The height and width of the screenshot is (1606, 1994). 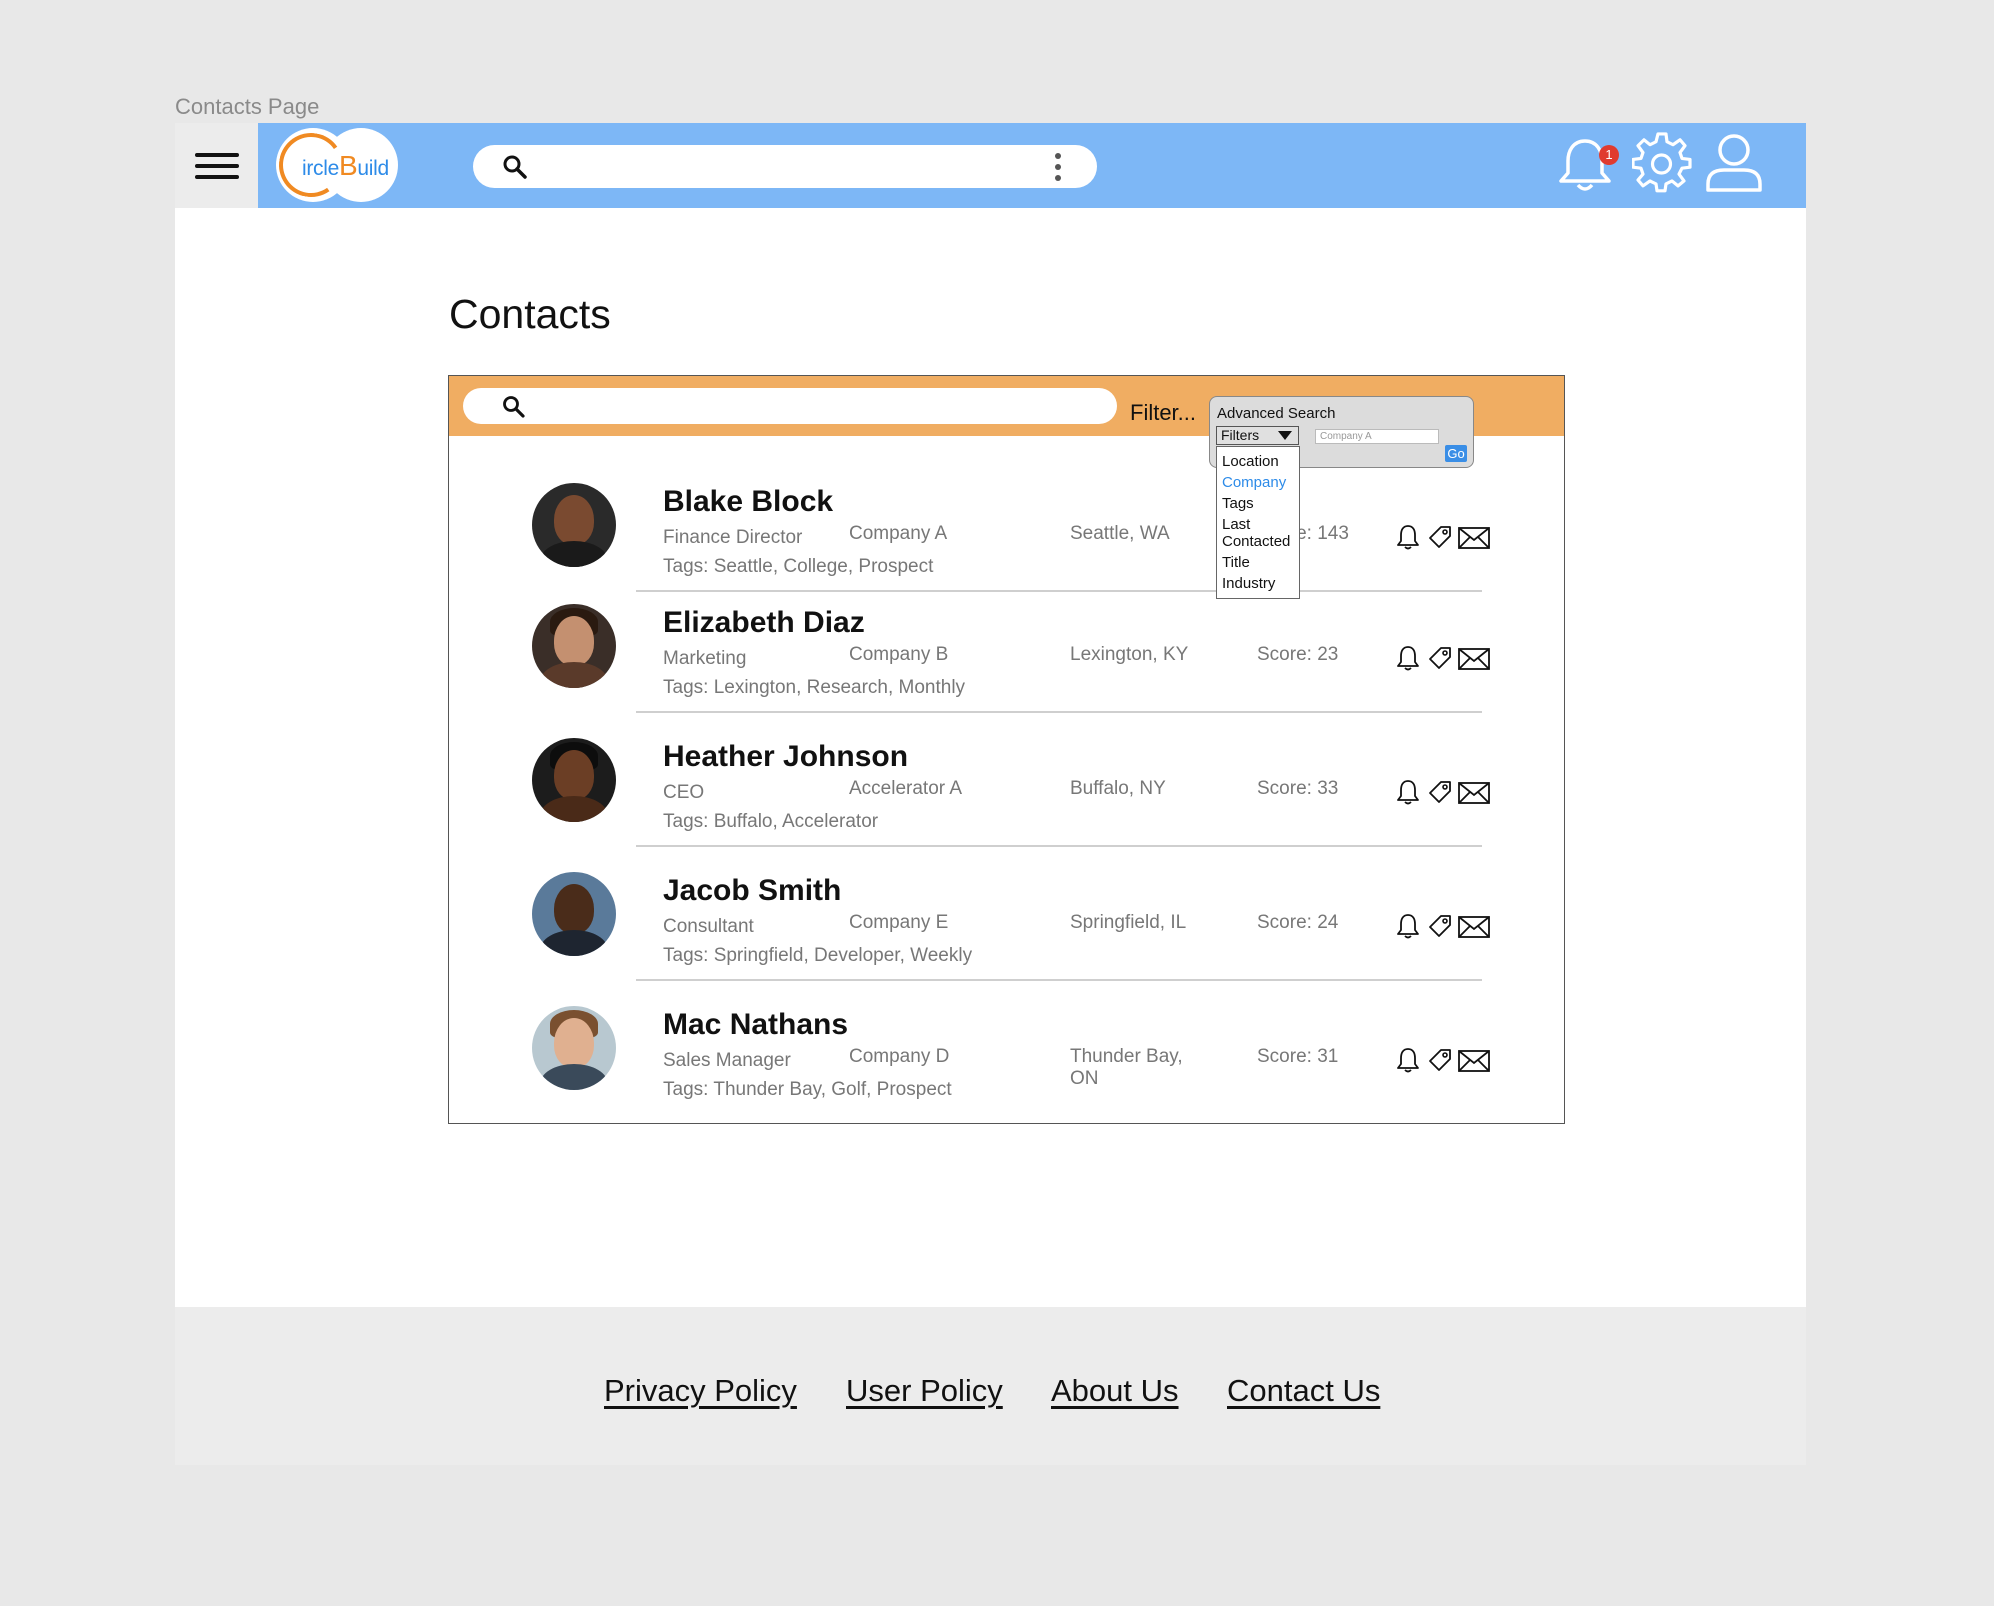 What do you see at coordinates (1260, 533) in the screenshot?
I see `filter-option-last-contacted: Last Contacted` at bounding box center [1260, 533].